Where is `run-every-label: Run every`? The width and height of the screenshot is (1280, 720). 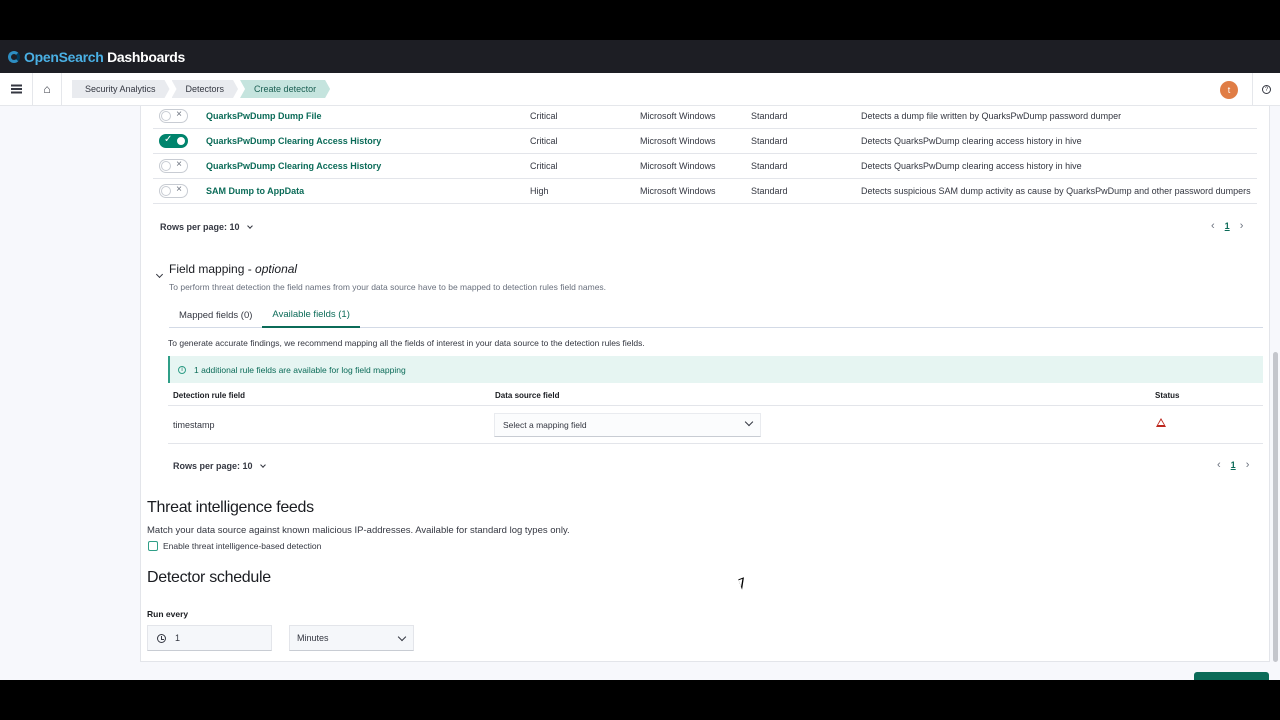
run-every-label: Run every is located at coordinates (168, 614).